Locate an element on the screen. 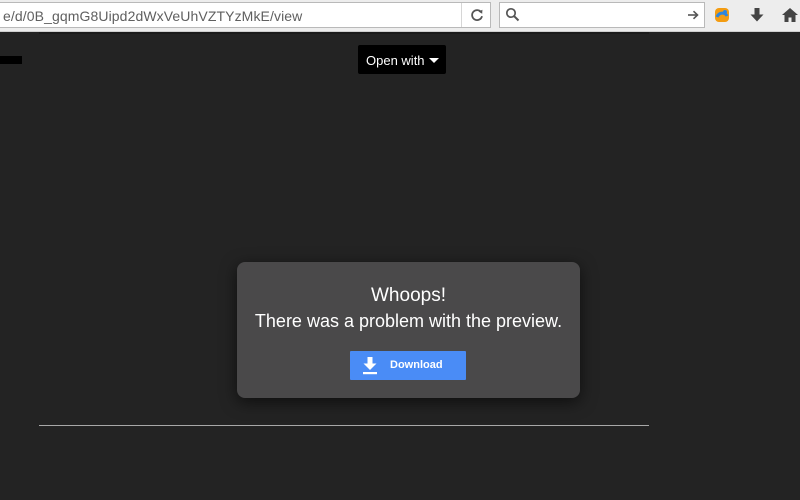 The width and height of the screenshot is (800, 500). open-with-label: Open with is located at coordinates (395, 60).